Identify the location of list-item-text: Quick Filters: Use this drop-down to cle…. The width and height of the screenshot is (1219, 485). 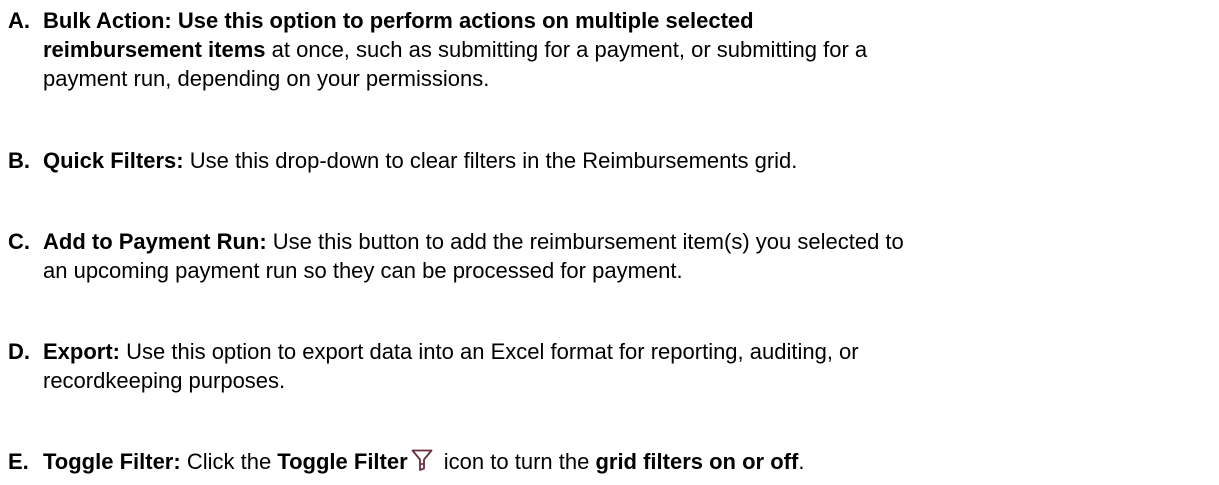
(629, 160).